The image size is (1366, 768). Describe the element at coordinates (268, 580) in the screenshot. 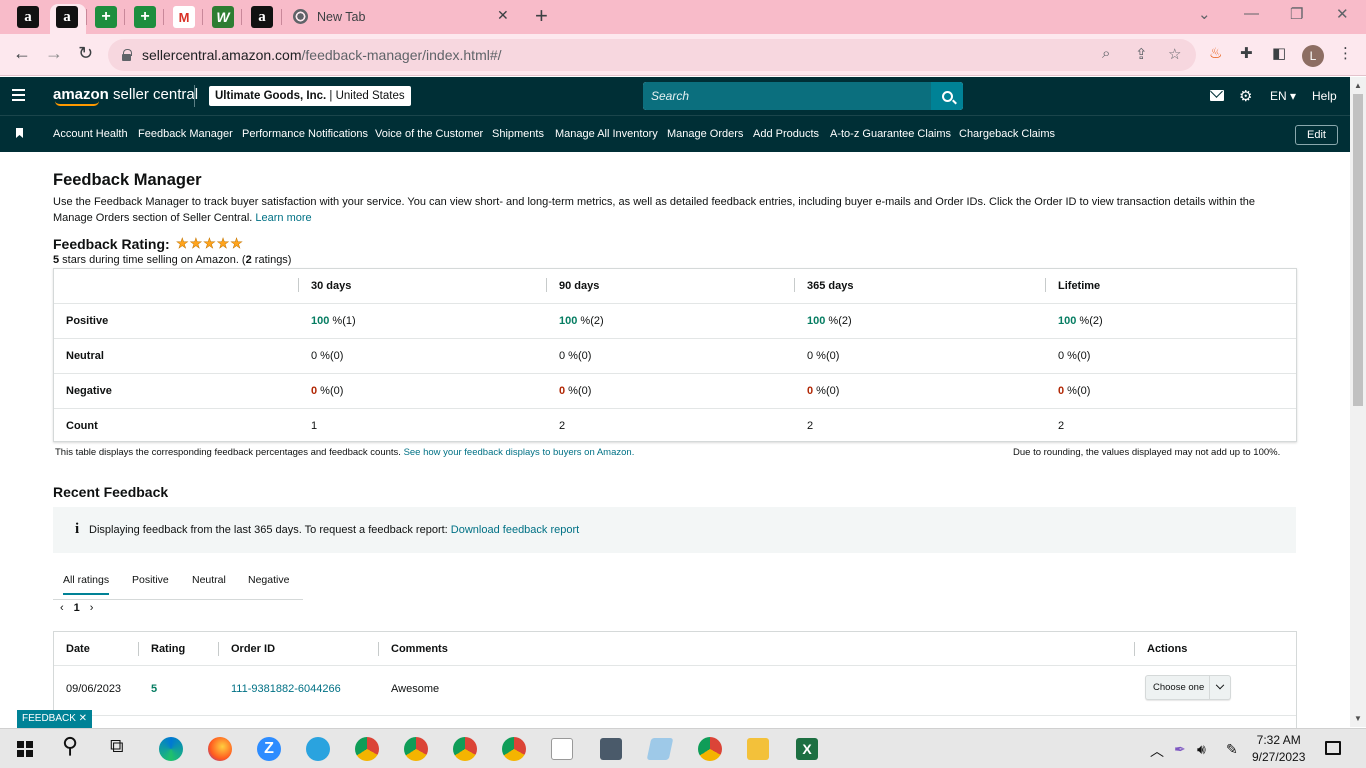

I see `tab-negative: Negative` at that location.